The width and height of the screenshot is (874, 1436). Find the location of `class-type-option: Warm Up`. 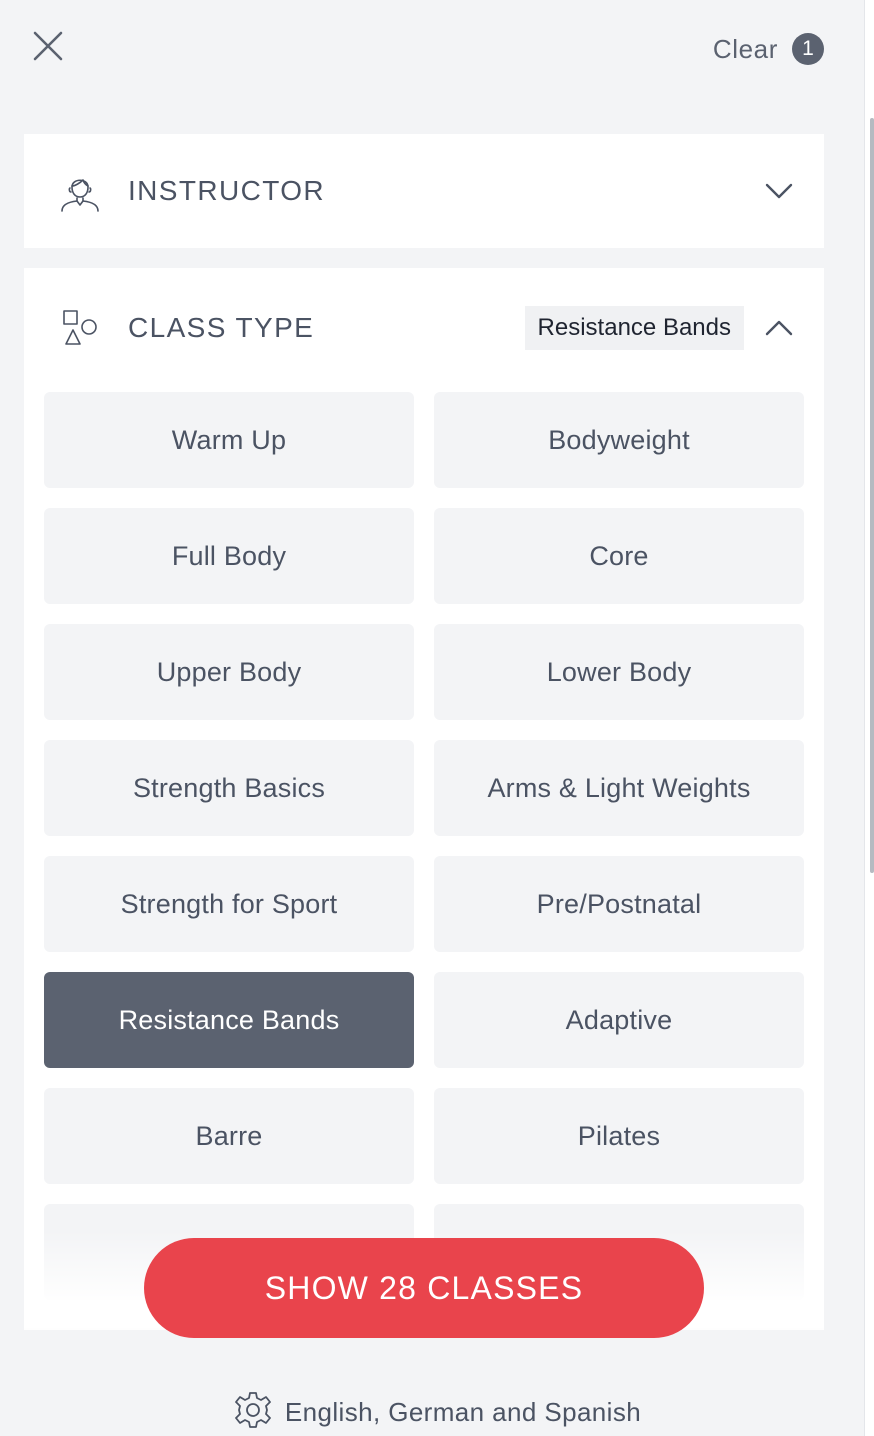

class-type-option: Warm Up is located at coordinates (229, 440).